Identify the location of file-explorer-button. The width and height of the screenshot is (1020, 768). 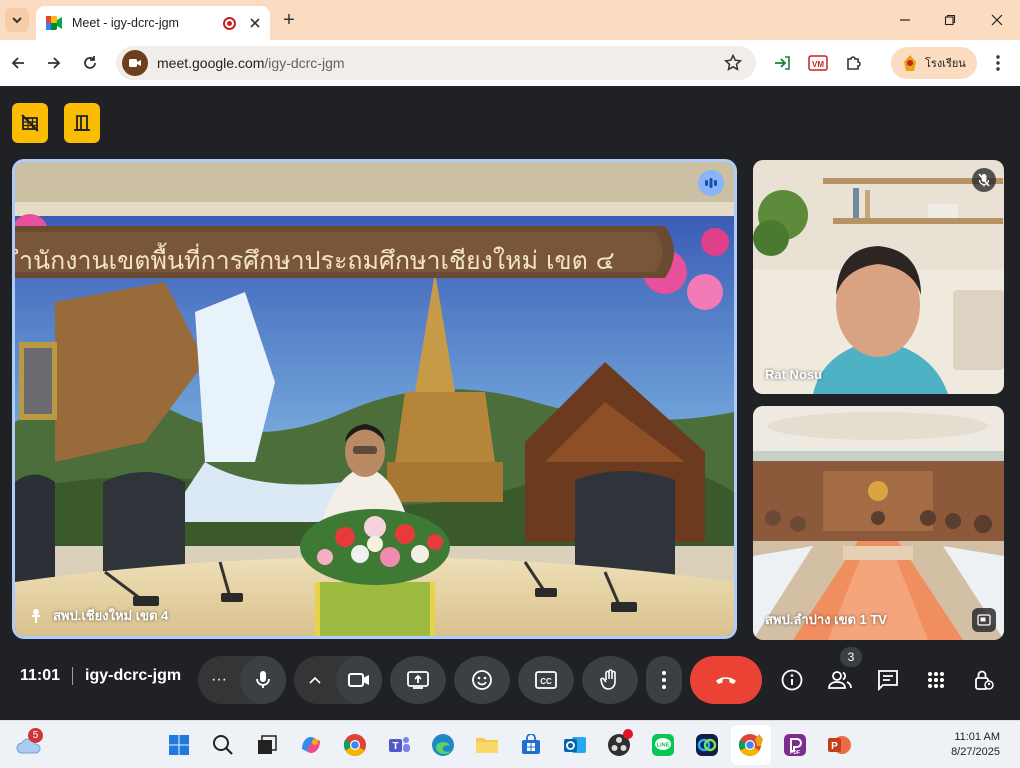
(487, 745).